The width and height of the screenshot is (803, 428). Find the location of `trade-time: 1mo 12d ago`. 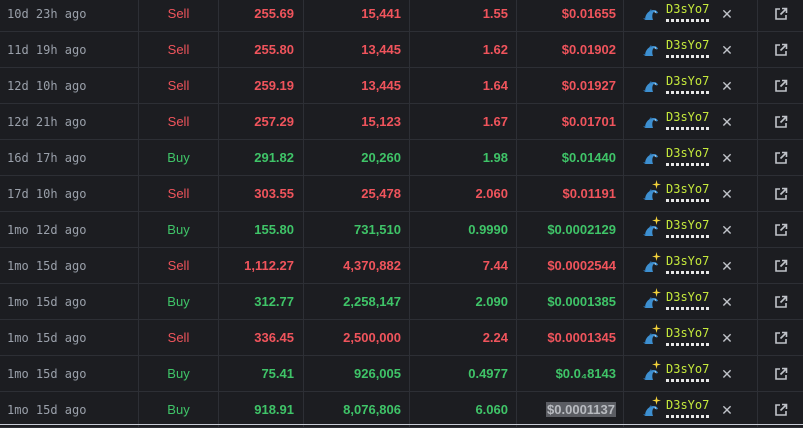

trade-time: 1mo 12d ago is located at coordinates (69, 230).